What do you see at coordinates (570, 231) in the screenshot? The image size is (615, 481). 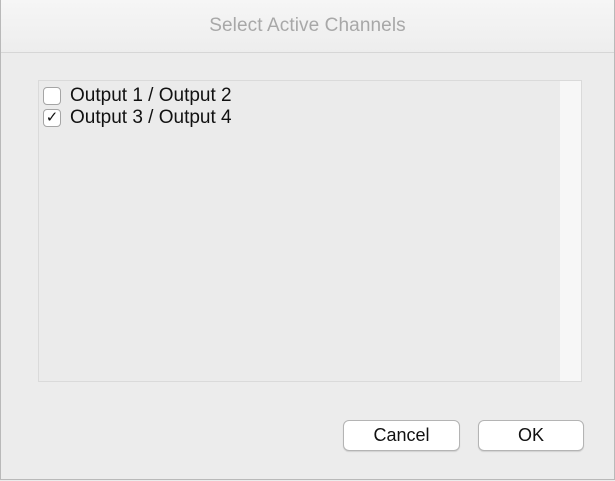 I see `vertical-scrollbar` at bounding box center [570, 231].